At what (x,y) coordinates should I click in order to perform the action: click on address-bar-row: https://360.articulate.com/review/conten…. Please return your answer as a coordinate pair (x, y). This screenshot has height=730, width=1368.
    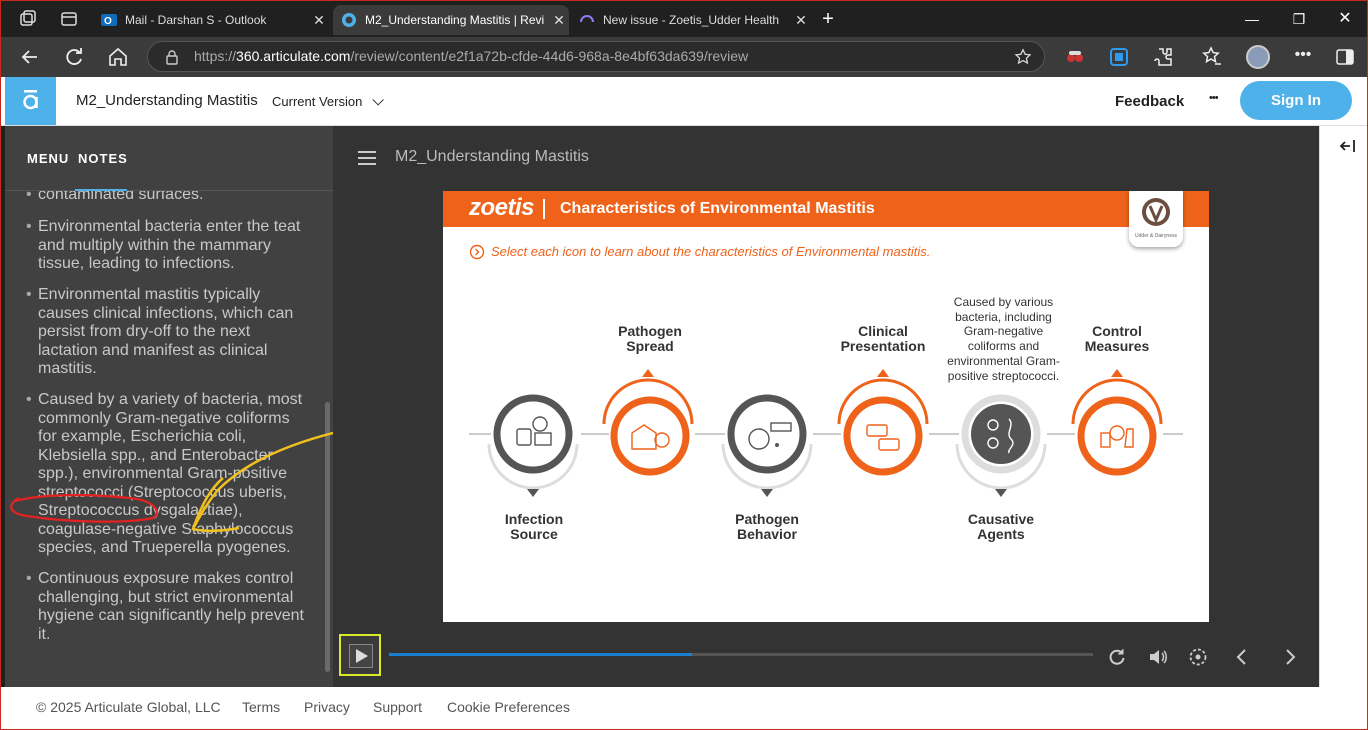
    Looking at the image, I should click on (684, 57).